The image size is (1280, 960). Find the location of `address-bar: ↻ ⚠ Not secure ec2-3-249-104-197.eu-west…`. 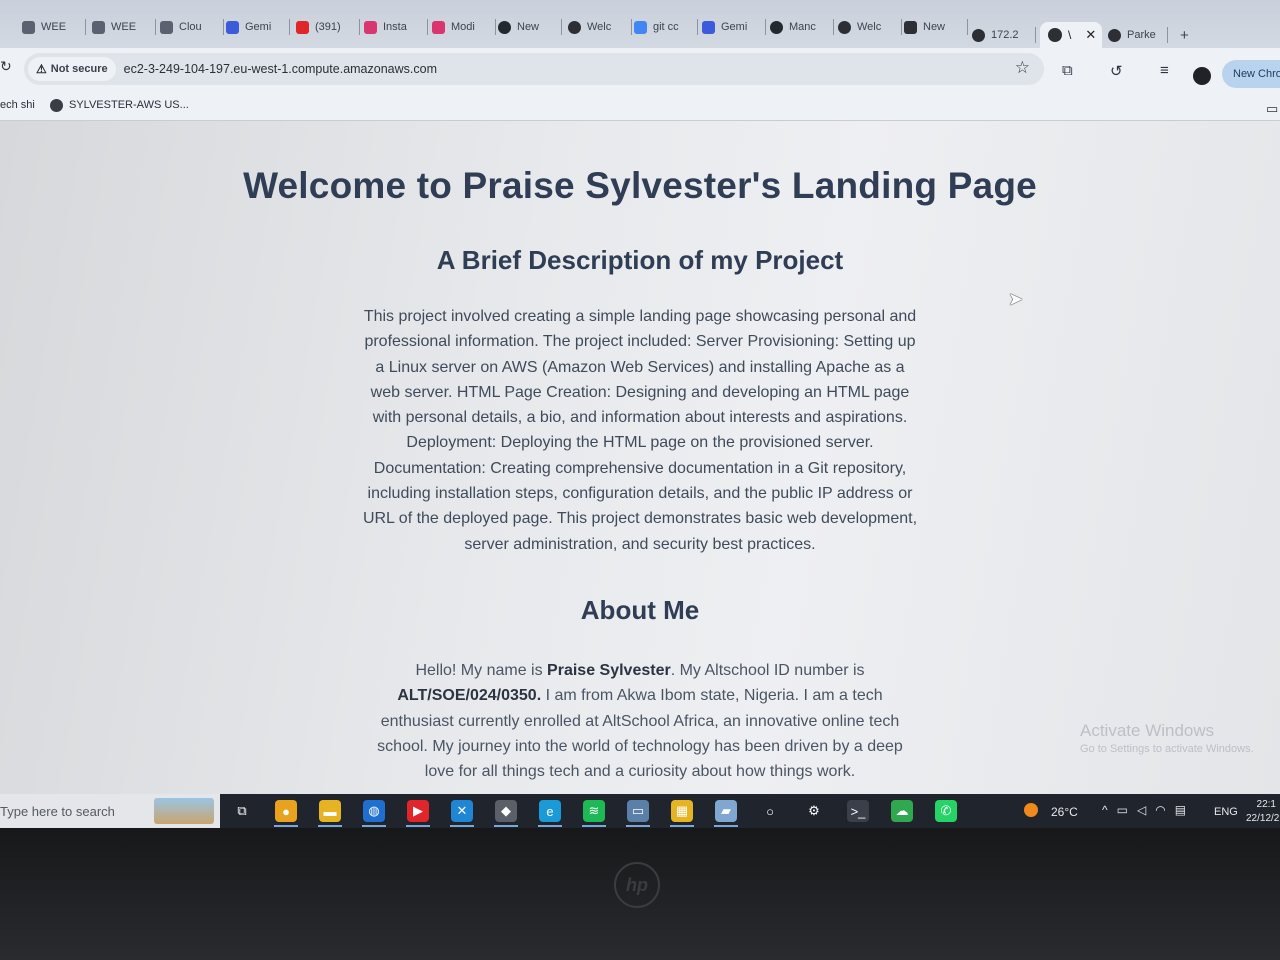

address-bar: ↻ ⚠ Not secure ec2-3-249-104-197.eu-west… is located at coordinates (640, 69).